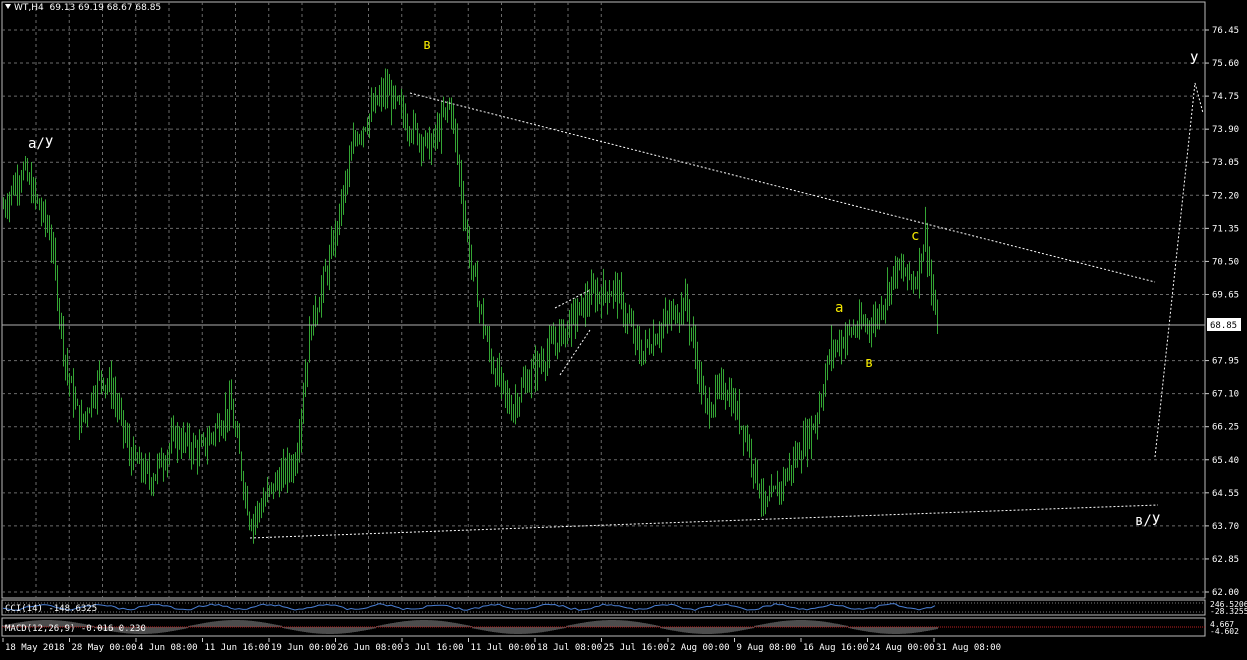  I want to click on time-tick-label: 26 Jun 08:00, so click(370, 648).